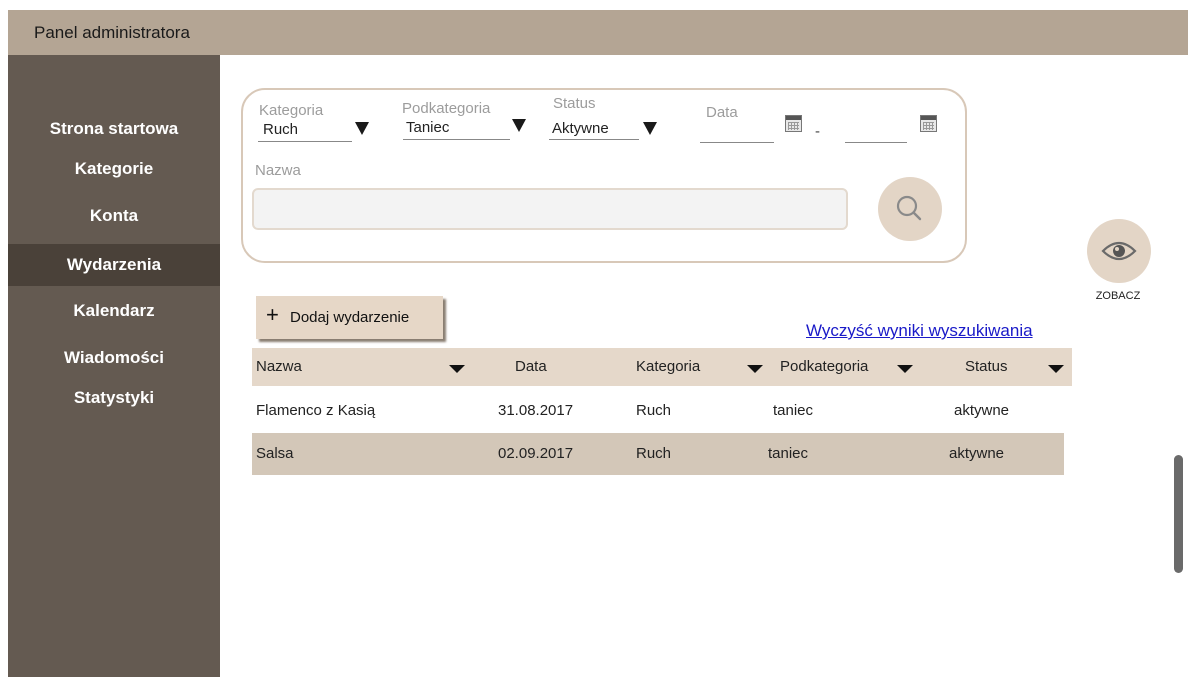 The image size is (1188, 677). What do you see at coordinates (536, 410) in the screenshot?
I see `cell-data: 31.08.2017` at bounding box center [536, 410].